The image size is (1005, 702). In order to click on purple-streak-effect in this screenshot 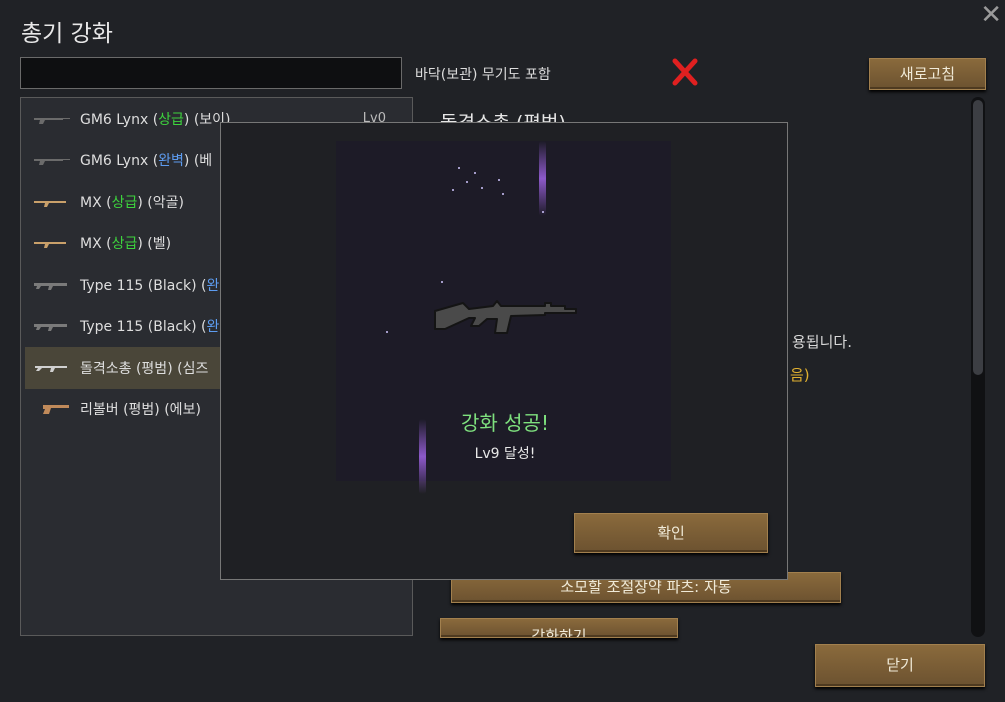, I will do `click(542, 178)`.